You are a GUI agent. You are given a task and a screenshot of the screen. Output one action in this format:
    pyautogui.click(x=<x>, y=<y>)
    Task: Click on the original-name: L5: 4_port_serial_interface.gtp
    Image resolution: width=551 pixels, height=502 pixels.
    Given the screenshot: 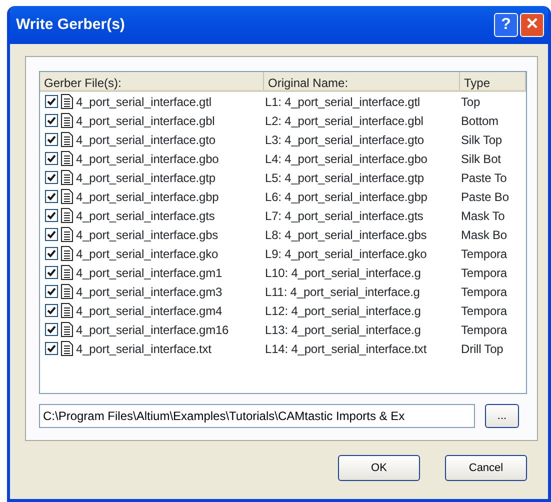 What is the action you would take?
    pyautogui.click(x=345, y=178)
    